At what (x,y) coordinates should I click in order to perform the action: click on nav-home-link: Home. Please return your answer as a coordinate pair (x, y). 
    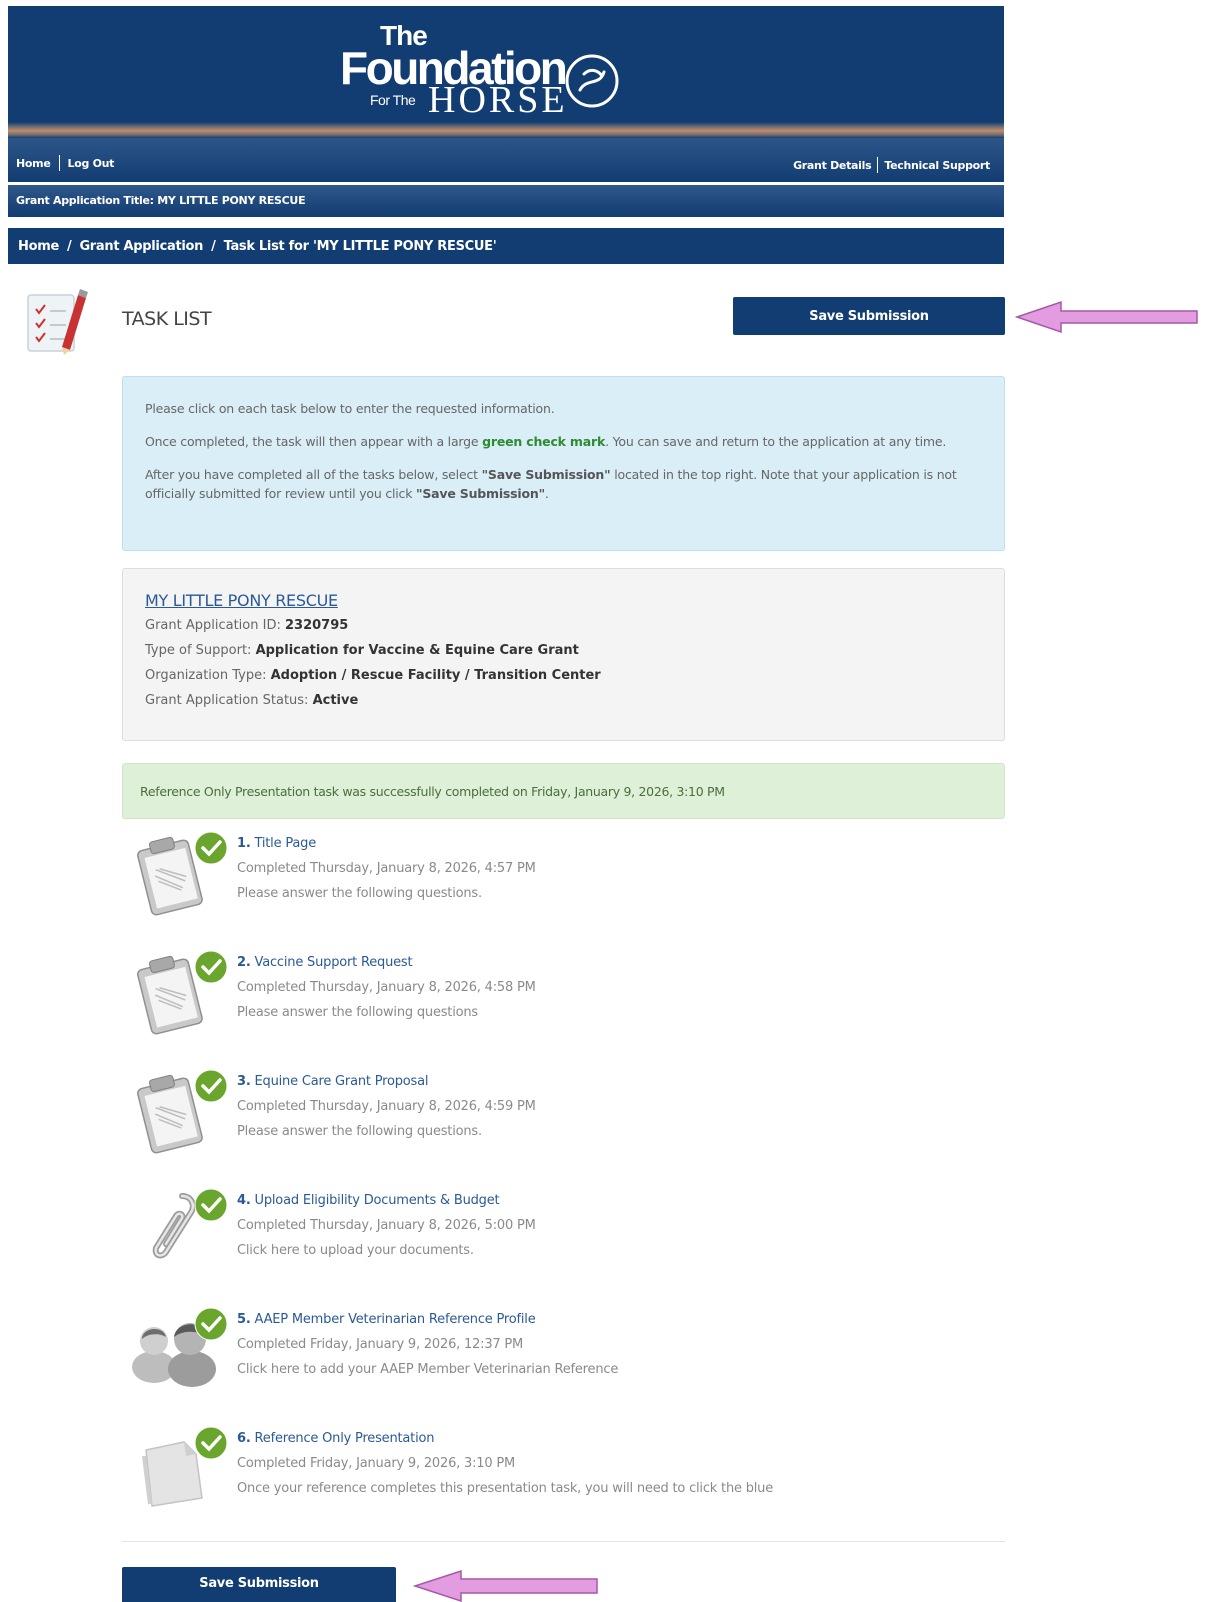
    Looking at the image, I should click on (33, 163).